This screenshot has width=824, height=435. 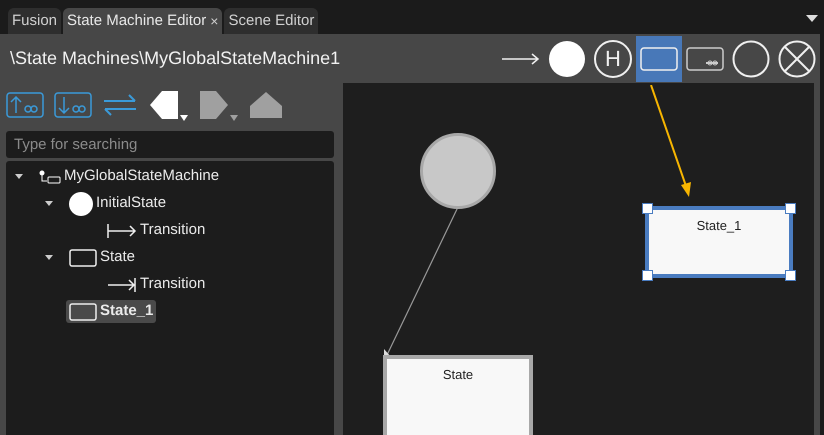 What do you see at coordinates (521, 58) in the screenshot?
I see `arrow-icon` at bounding box center [521, 58].